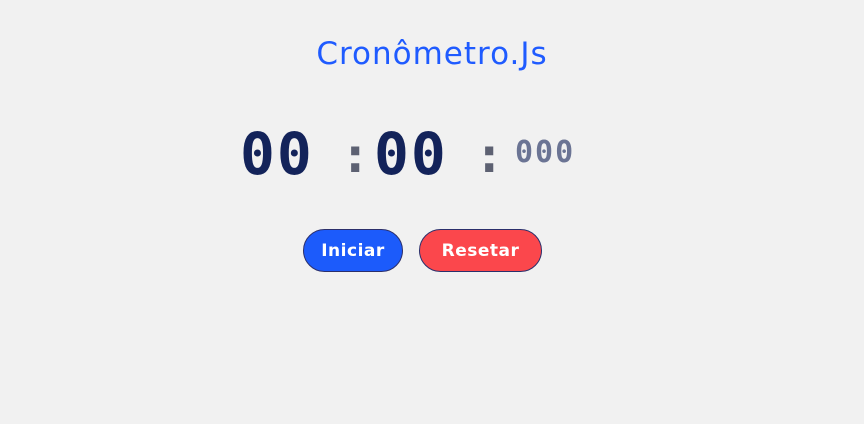 The height and width of the screenshot is (424, 864). Describe the element at coordinates (353, 250) in the screenshot. I see `start-button: Iniciar` at that location.